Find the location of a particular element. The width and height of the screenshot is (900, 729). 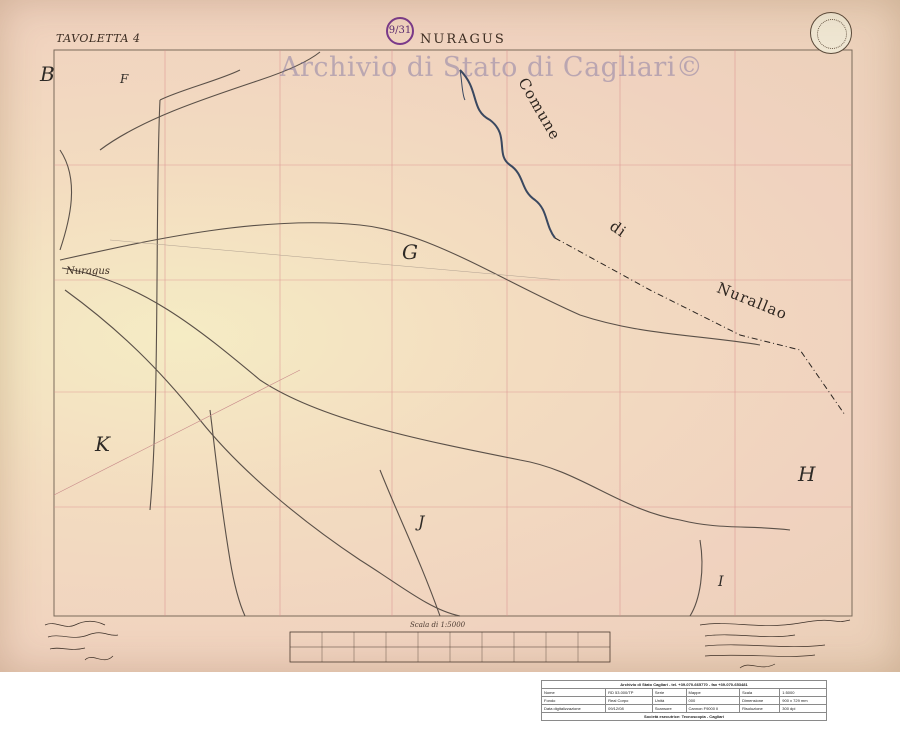

town-label: Nuragus is located at coordinates (88, 271).